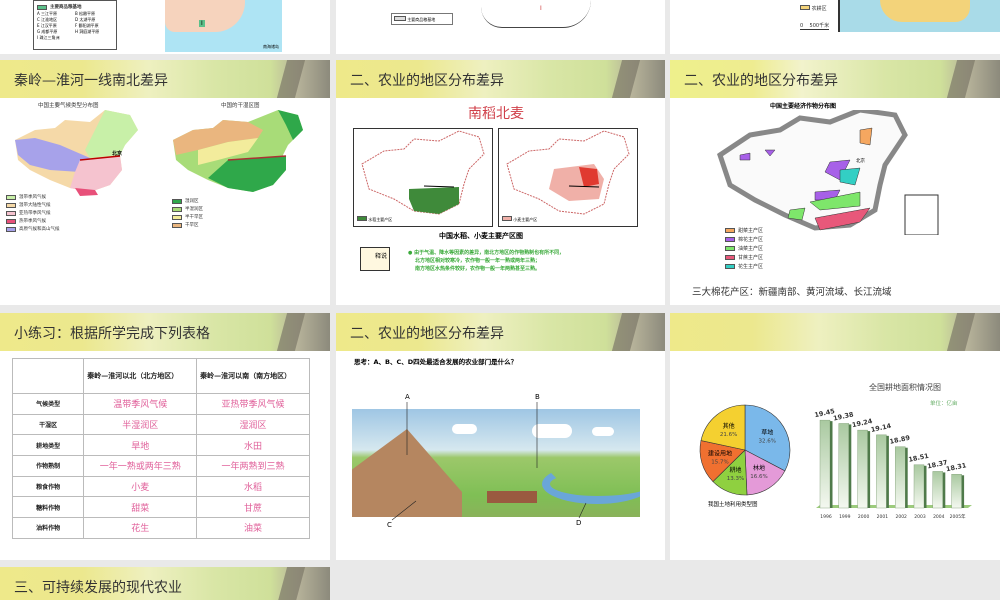  Describe the element at coordinates (48, 486) in the screenshot. I see `row-label: 粮食作物` at that location.